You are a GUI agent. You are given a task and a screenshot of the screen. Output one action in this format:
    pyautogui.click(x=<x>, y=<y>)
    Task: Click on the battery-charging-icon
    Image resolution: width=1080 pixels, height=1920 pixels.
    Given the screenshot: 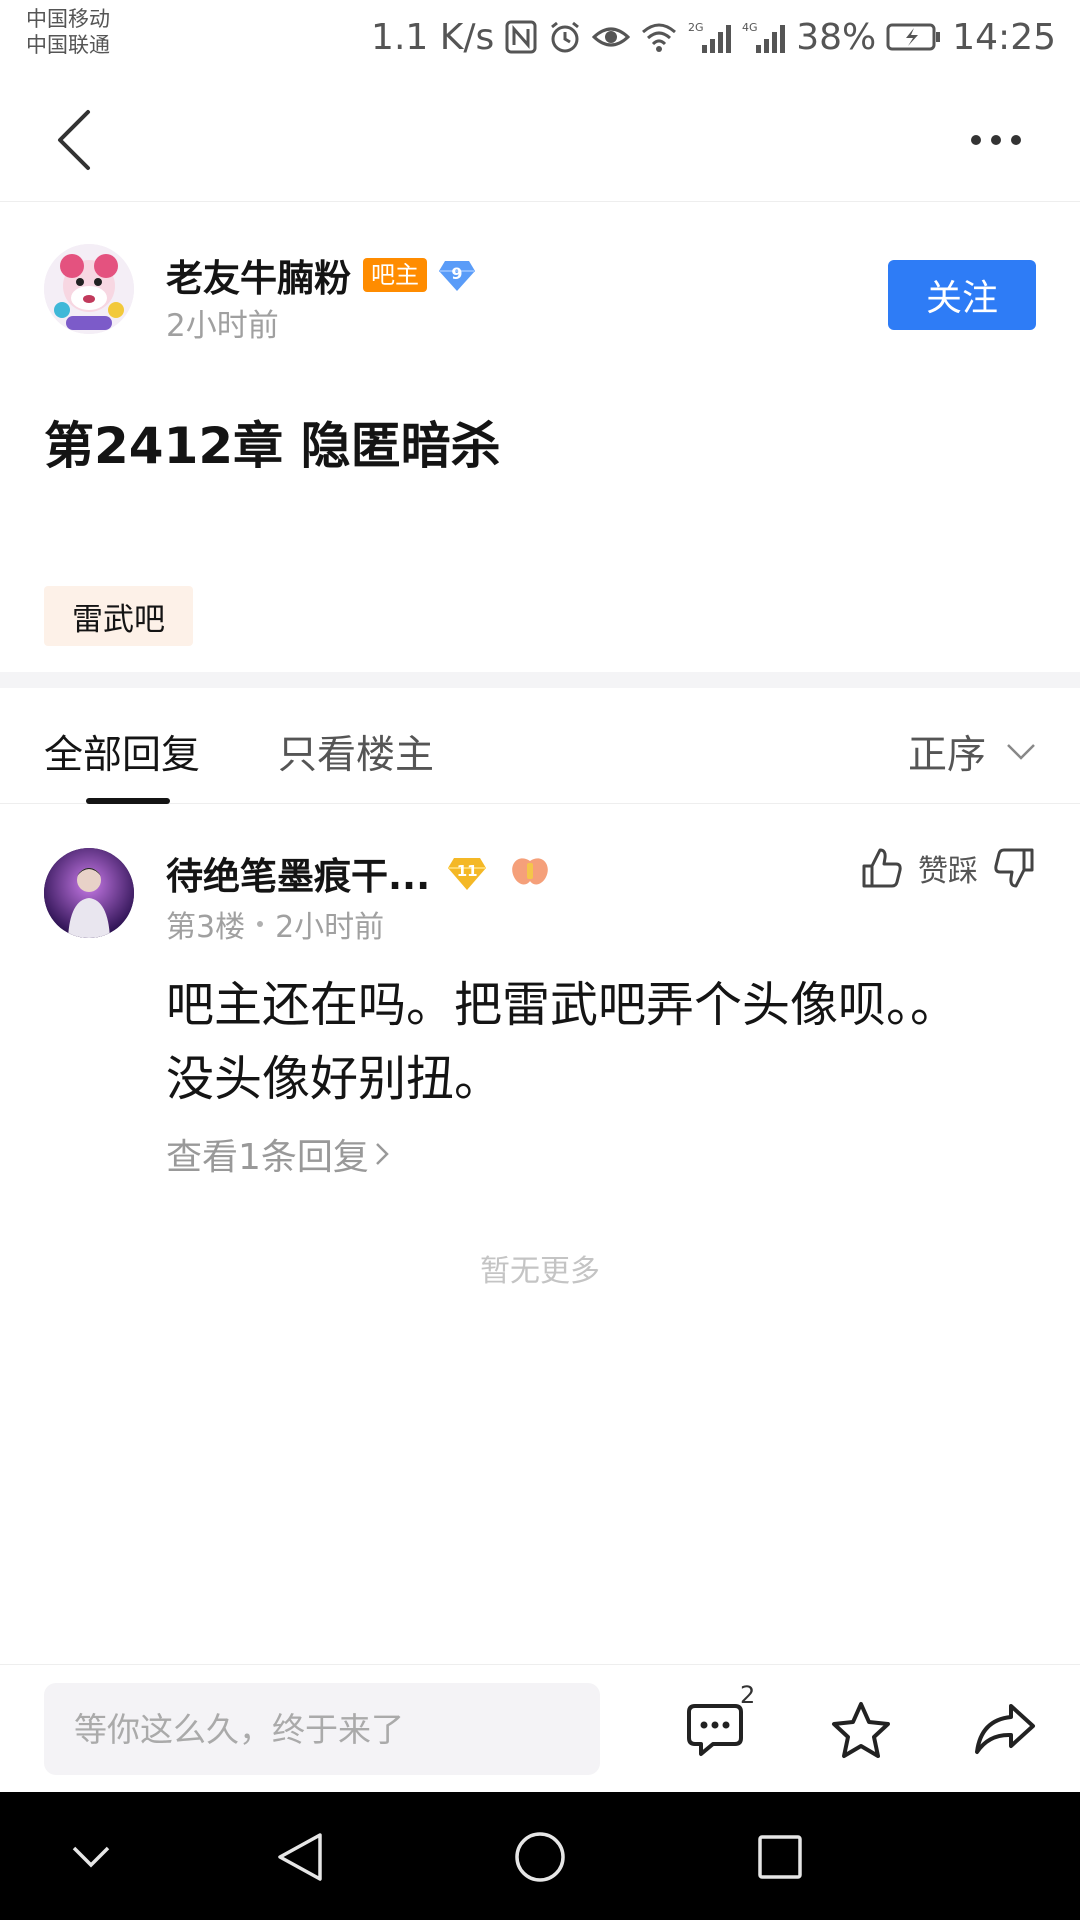 What is the action you would take?
    pyautogui.click(x=914, y=37)
    